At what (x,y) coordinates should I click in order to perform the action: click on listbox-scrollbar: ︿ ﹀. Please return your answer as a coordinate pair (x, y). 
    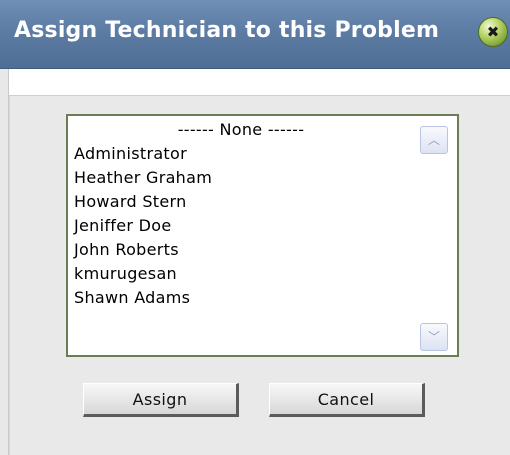
    Looking at the image, I should click on (436, 235).